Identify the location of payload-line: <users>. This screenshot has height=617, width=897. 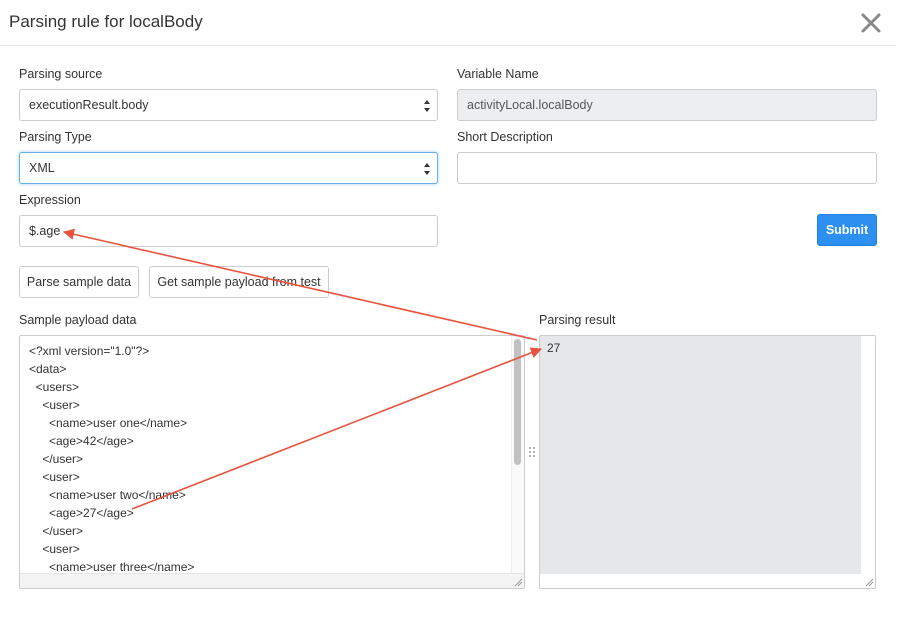
(54, 387).